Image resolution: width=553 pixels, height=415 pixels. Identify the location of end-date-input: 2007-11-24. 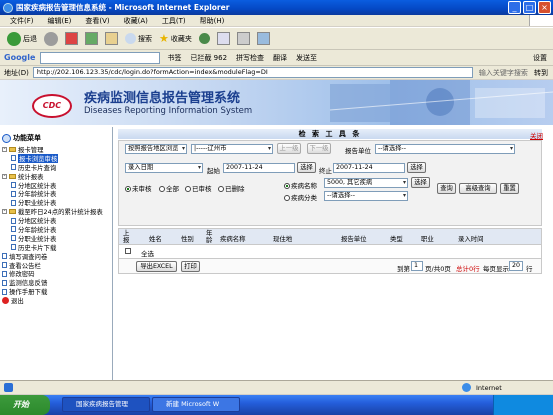
(369, 168).